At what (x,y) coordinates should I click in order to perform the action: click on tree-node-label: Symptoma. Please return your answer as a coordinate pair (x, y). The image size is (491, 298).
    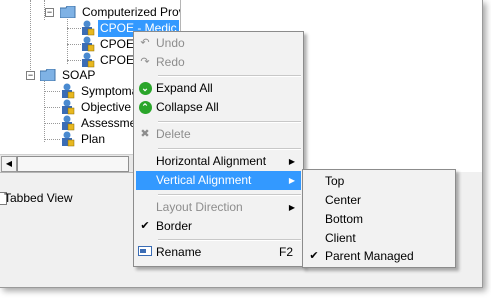
    Looking at the image, I should click on (110, 91).